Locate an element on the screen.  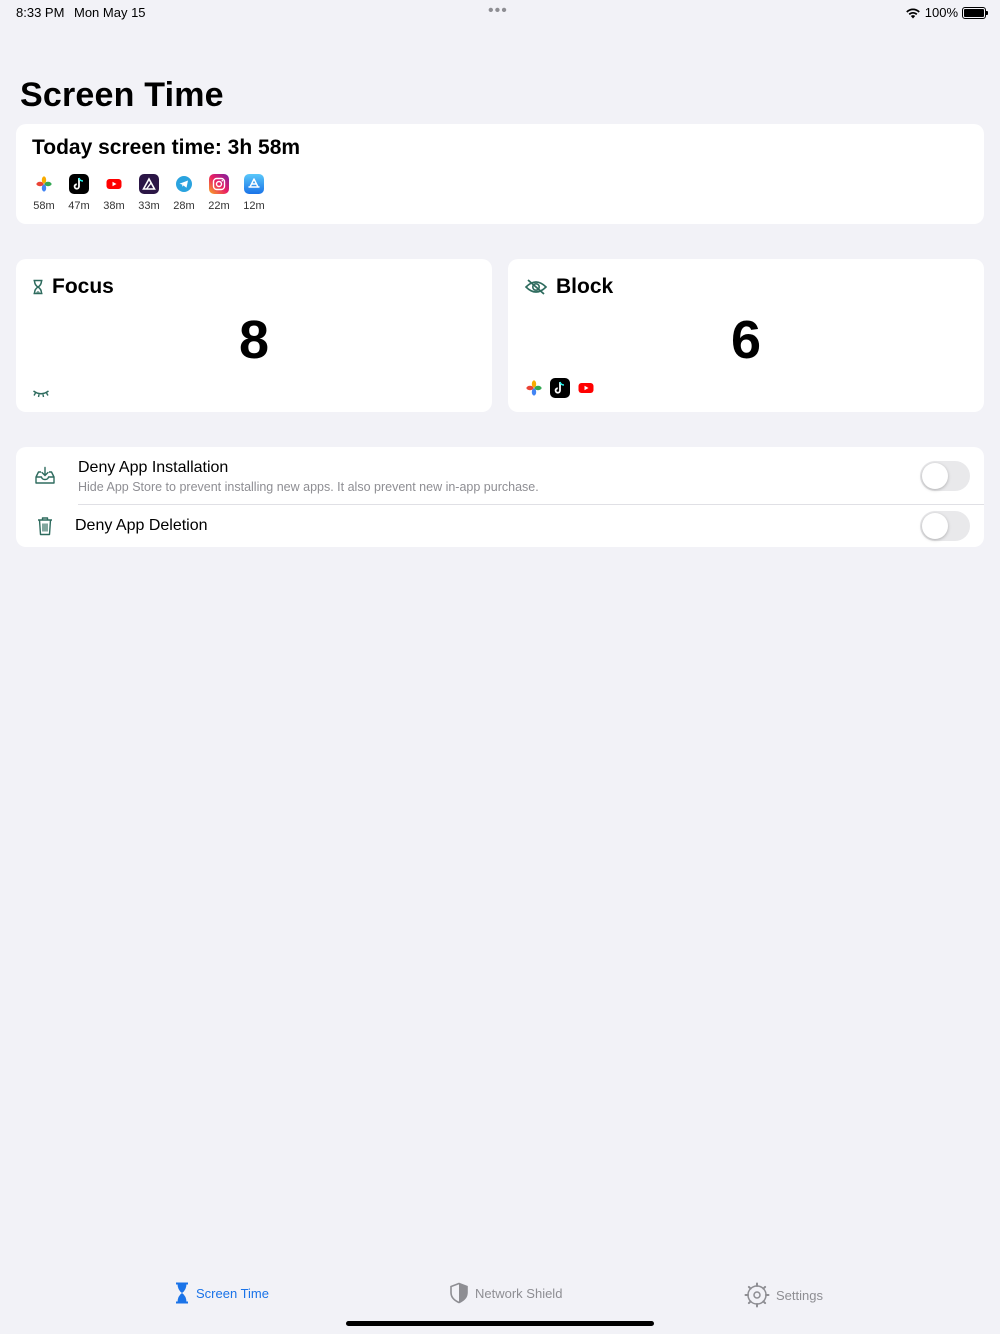
tab-network-shield-label: Network Shield is located at coordinates (519, 1293).